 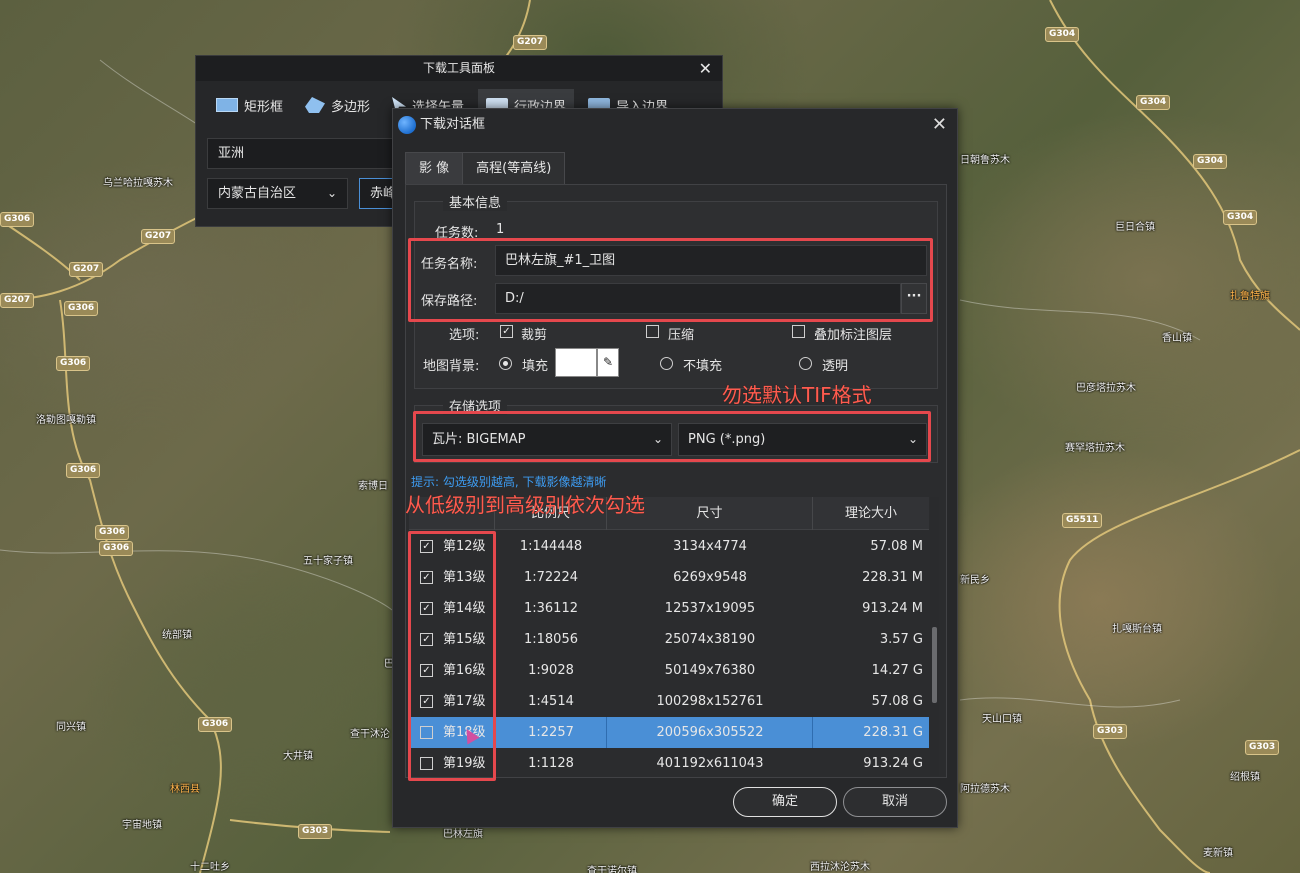 I want to click on cell-size: 12537x19095, so click(x=710, y=608).